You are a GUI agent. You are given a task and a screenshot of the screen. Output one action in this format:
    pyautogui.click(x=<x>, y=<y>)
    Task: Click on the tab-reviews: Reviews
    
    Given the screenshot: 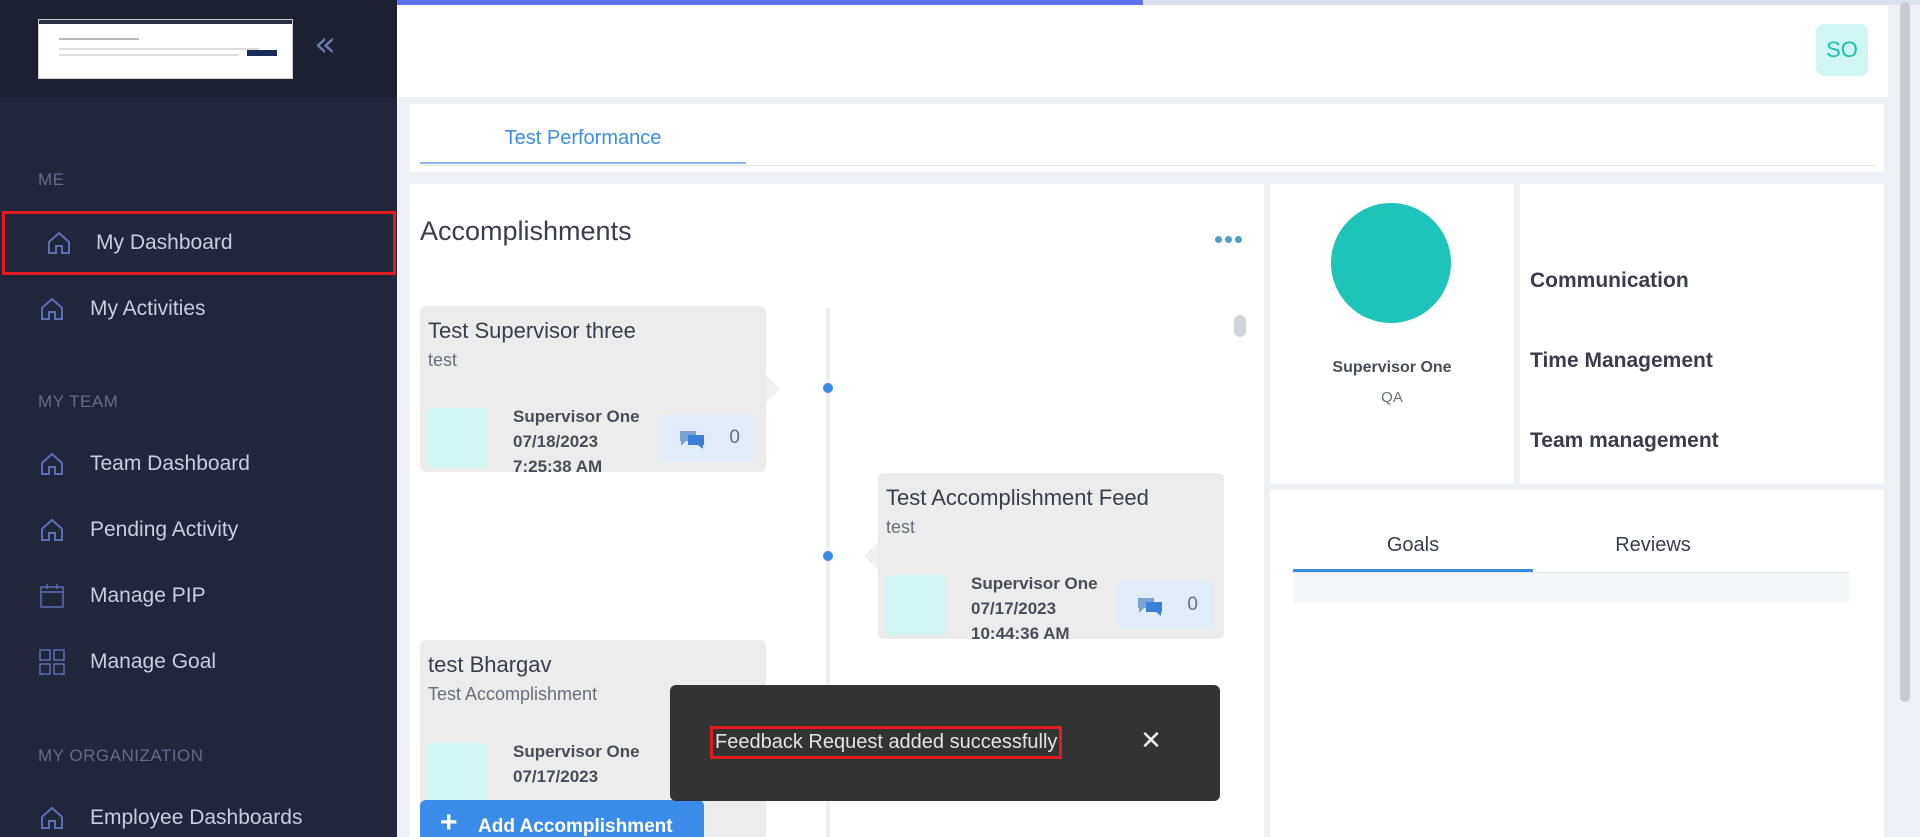 What is the action you would take?
    pyautogui.click(x=1653, y=548)
    